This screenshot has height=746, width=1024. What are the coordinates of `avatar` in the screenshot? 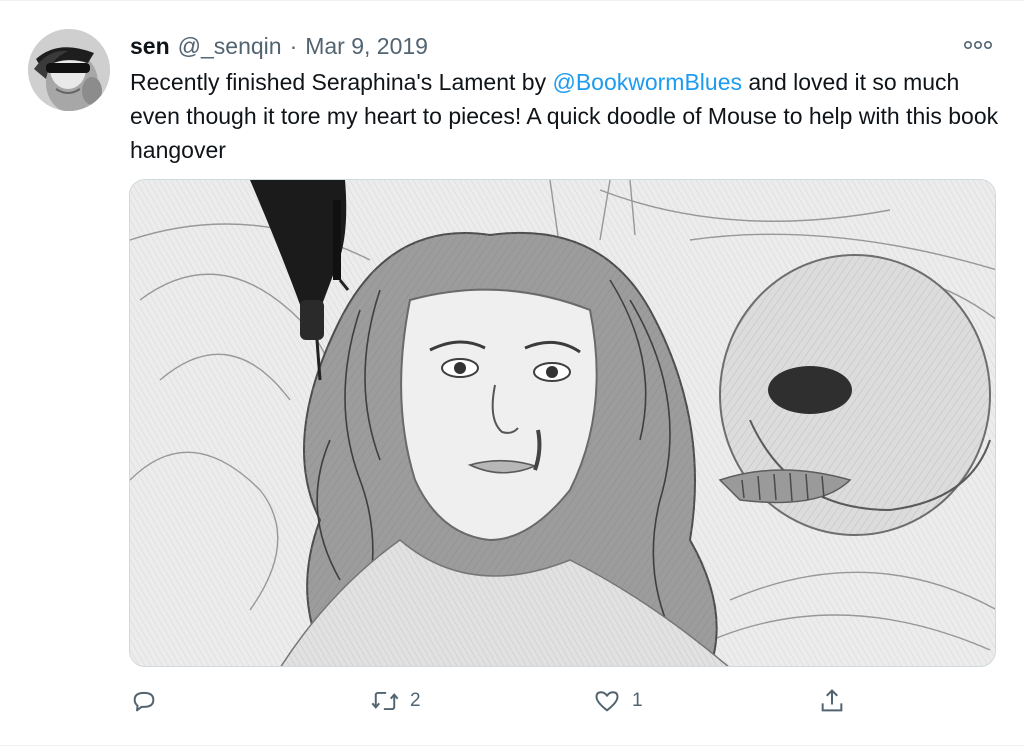 It's located at (69, 70).